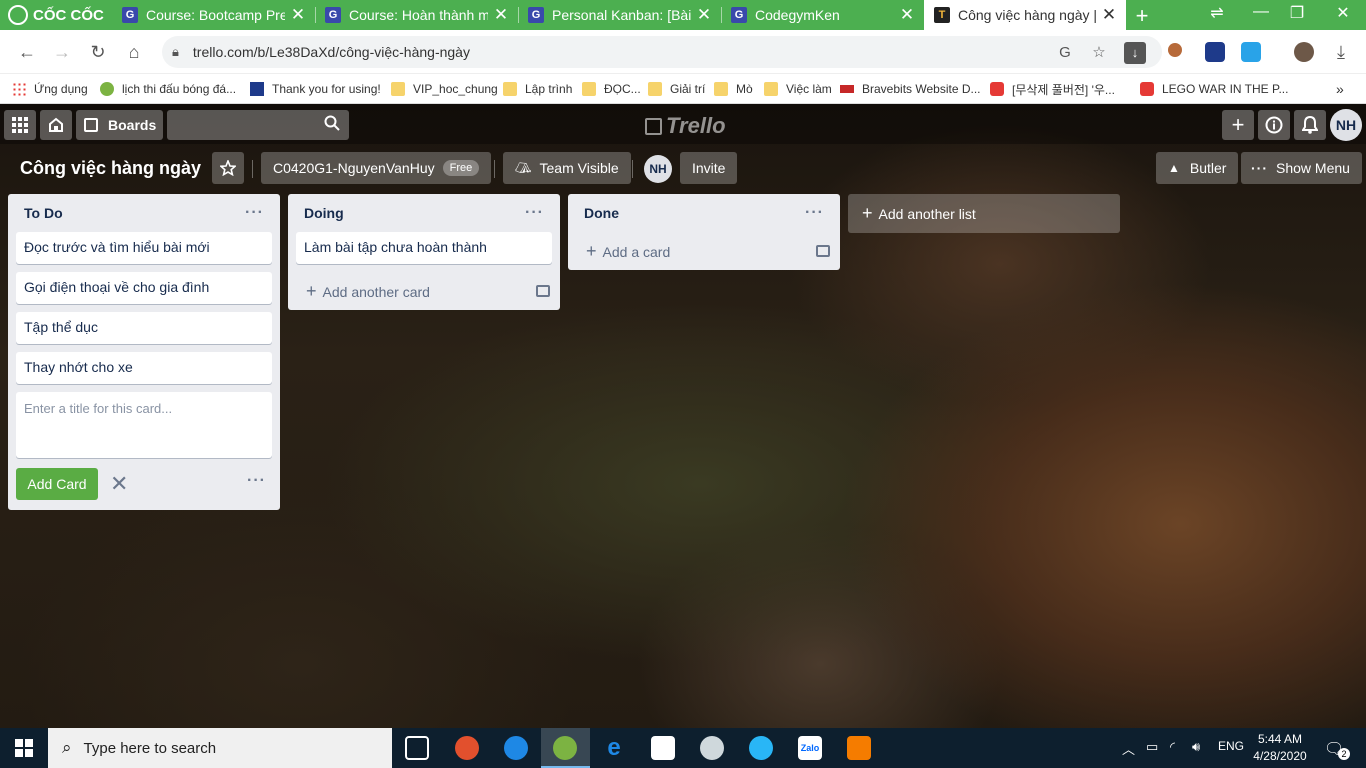 The image size is (1366, 768). What do you see at coordinates (516, 748) in the screenshot?
I see `app-blue-icon` at bounding box center [516, 748].